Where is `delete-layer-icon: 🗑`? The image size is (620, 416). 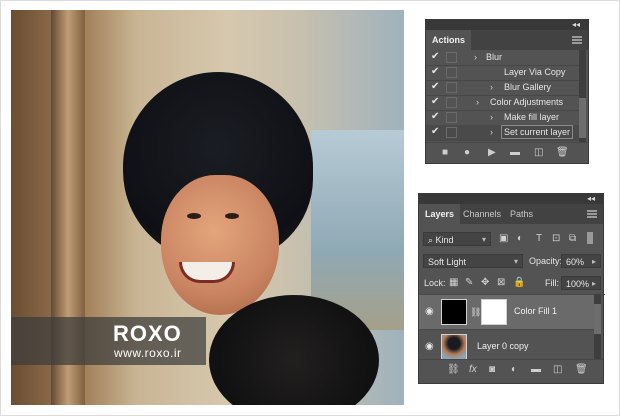
delete-layer-icon: 🗑 is located at coordinates (581, 370).